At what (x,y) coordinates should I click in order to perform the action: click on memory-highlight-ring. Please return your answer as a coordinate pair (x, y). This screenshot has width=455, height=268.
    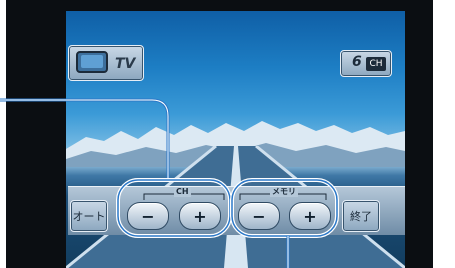
    Looking at the image, I should click on (284, 208).